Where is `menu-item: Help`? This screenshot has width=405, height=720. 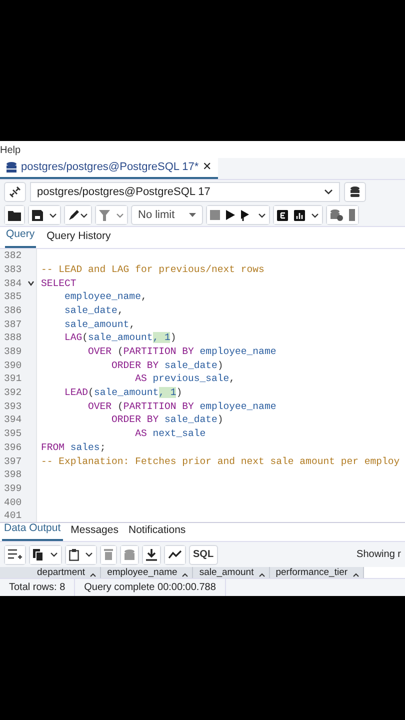 menu-item: Help is located at coordinates (10, 150).